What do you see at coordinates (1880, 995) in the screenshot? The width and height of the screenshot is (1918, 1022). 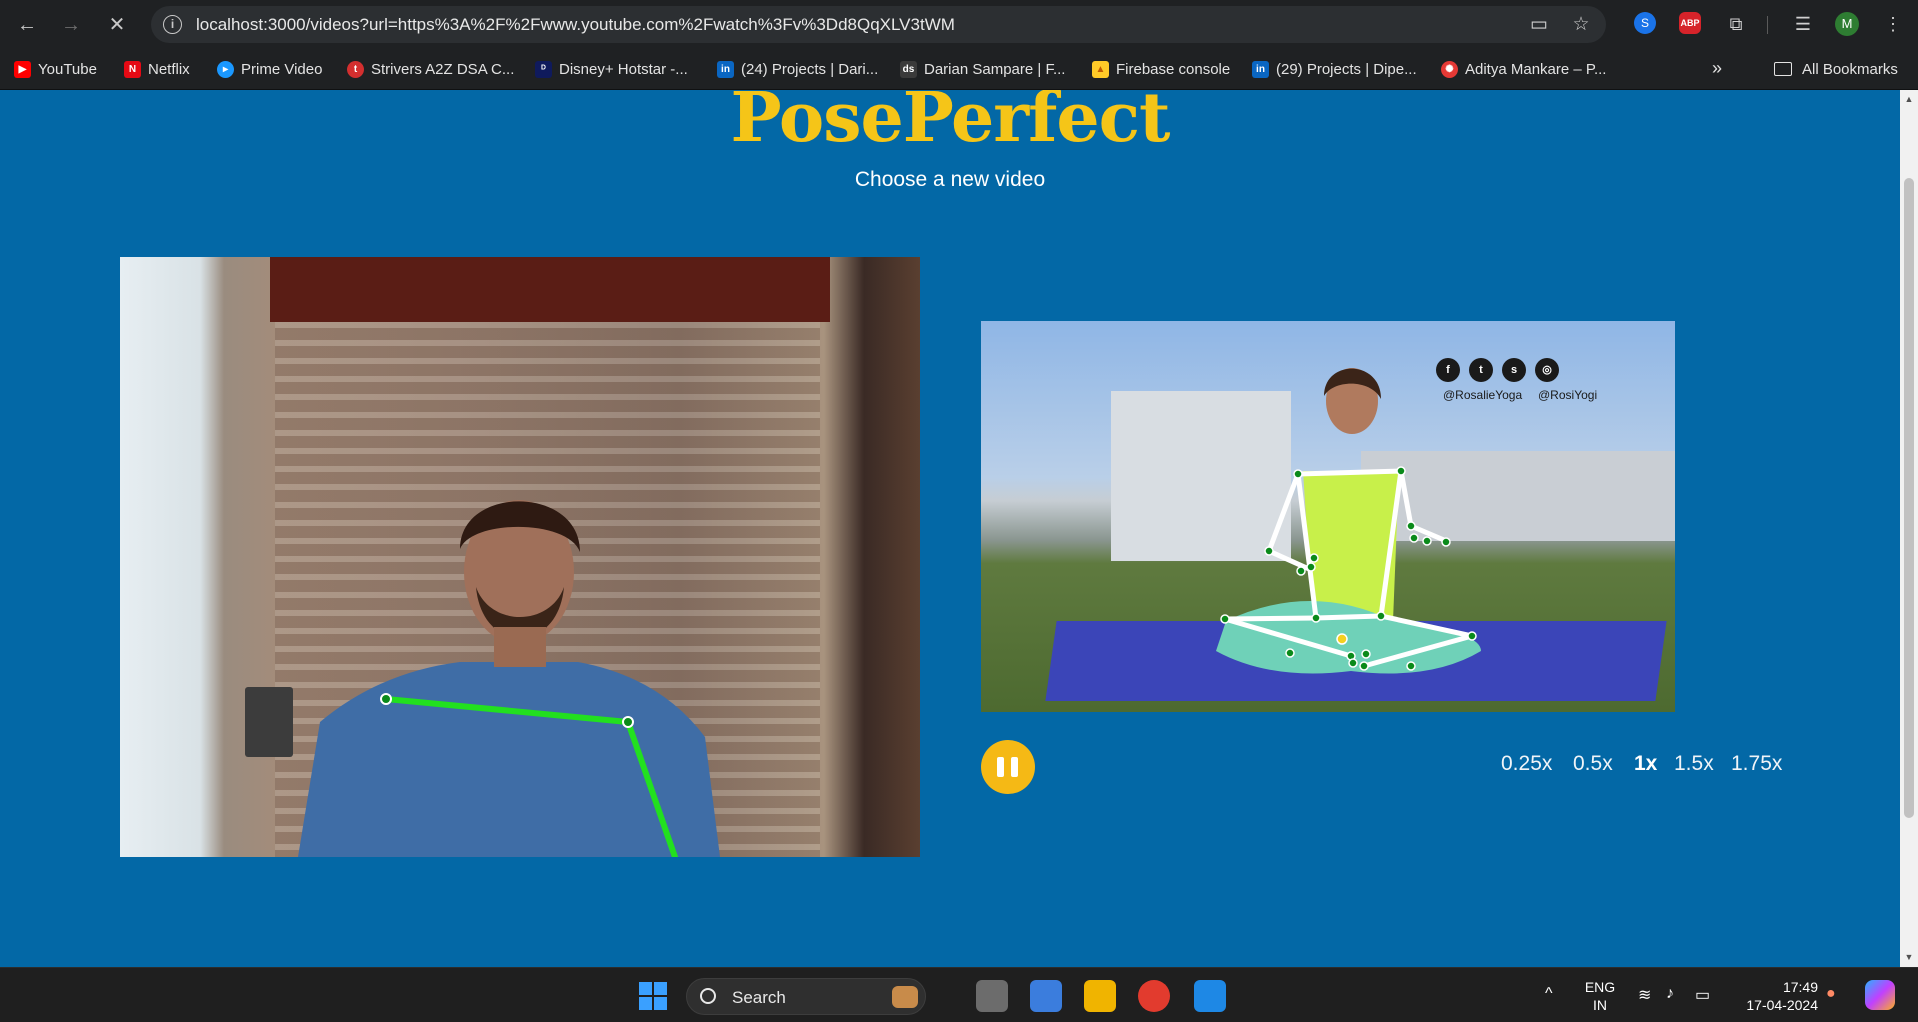 I see `copilot-icon` at bounding box center [1880, 995].